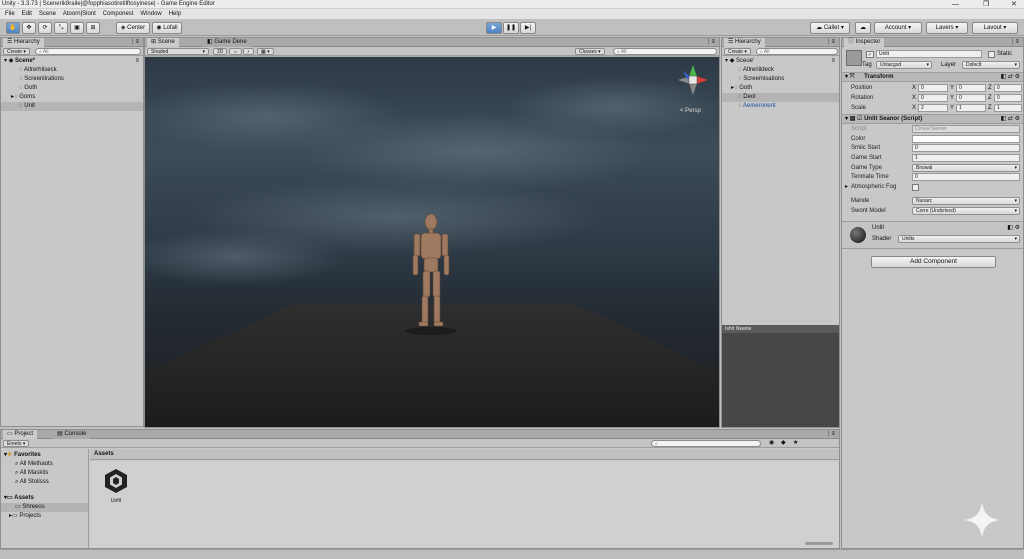 The image size is (1024, 559). Describe the element at coordinates (10, 14) in the screenshot. I see `menu-file: File` at that location.